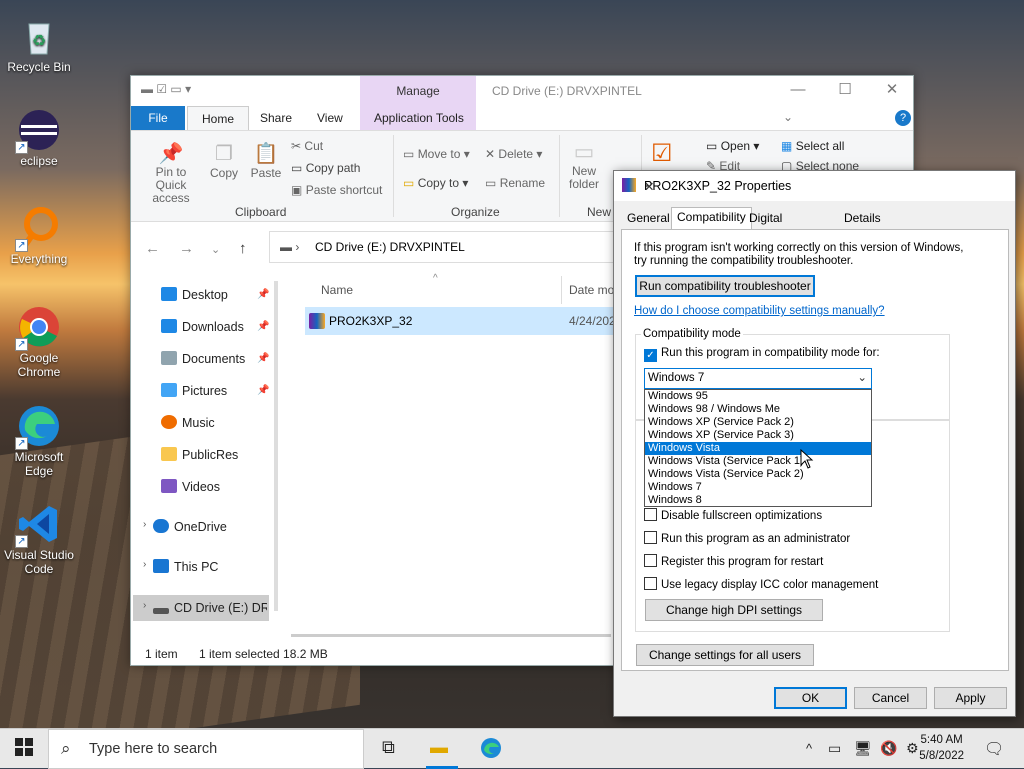 The image size is (1024, 769). What do you see at coordinates (845, 91) in the screenshot?
I see `maximize-icon: ☐` at bounding box center [845, 91].